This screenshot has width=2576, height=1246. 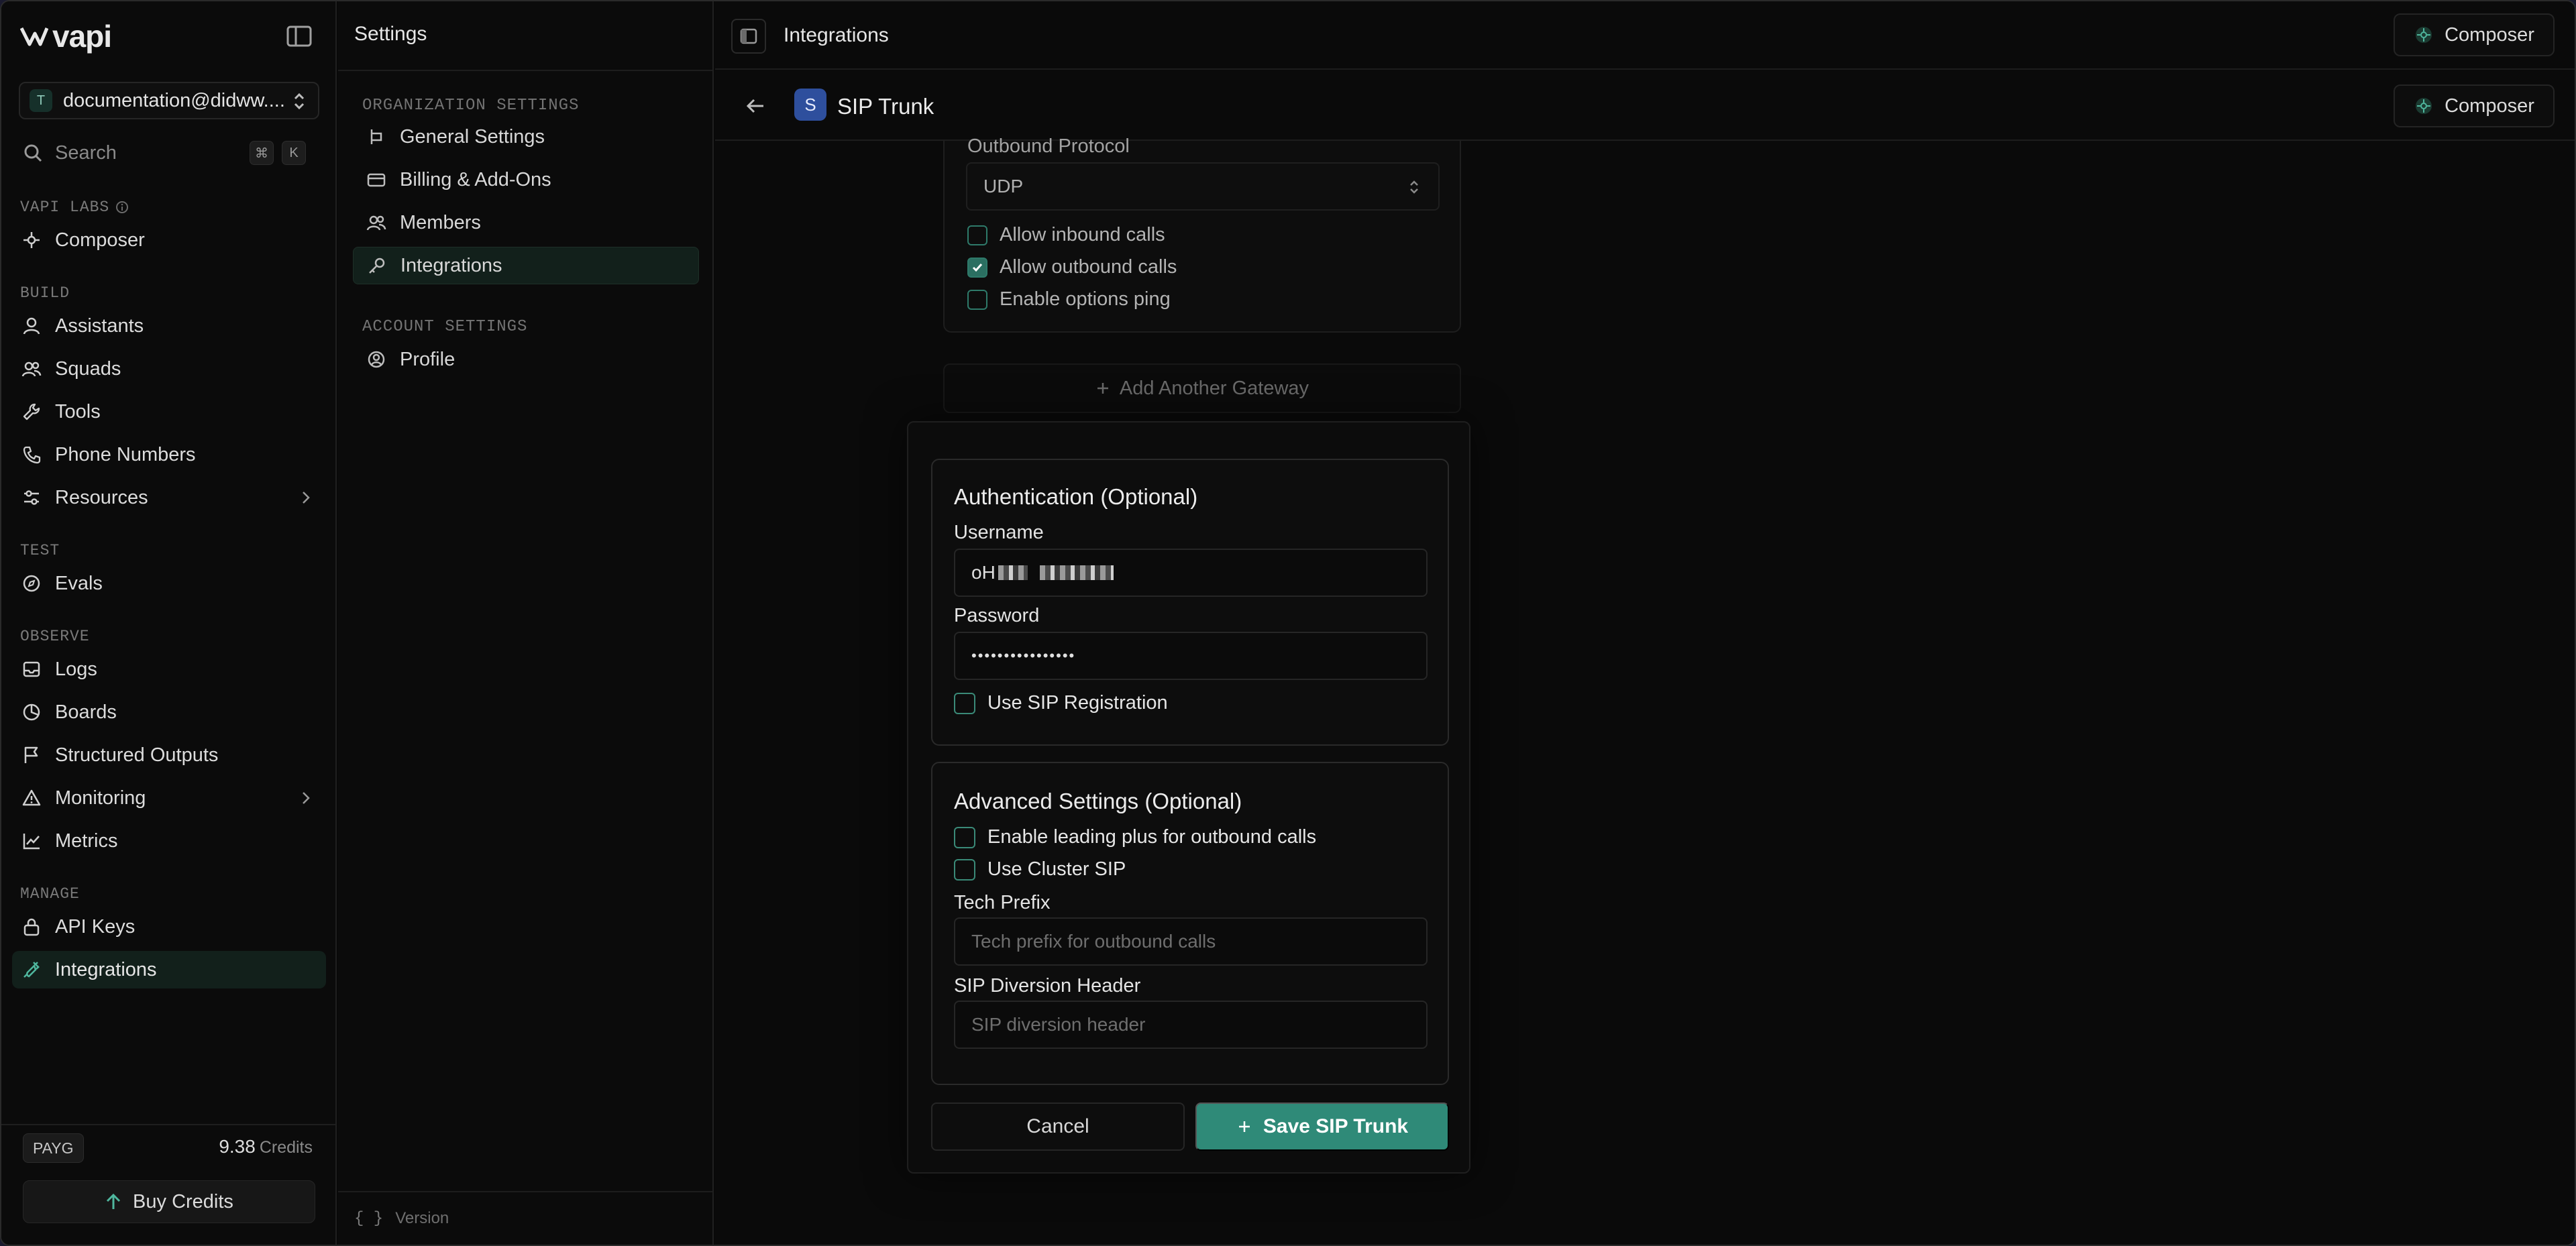 What do you see at coordinates (1214, 388) in the screenshot?
I see `add-gateway-label: Add Another Gateway` at bounding box center [1214, 388].